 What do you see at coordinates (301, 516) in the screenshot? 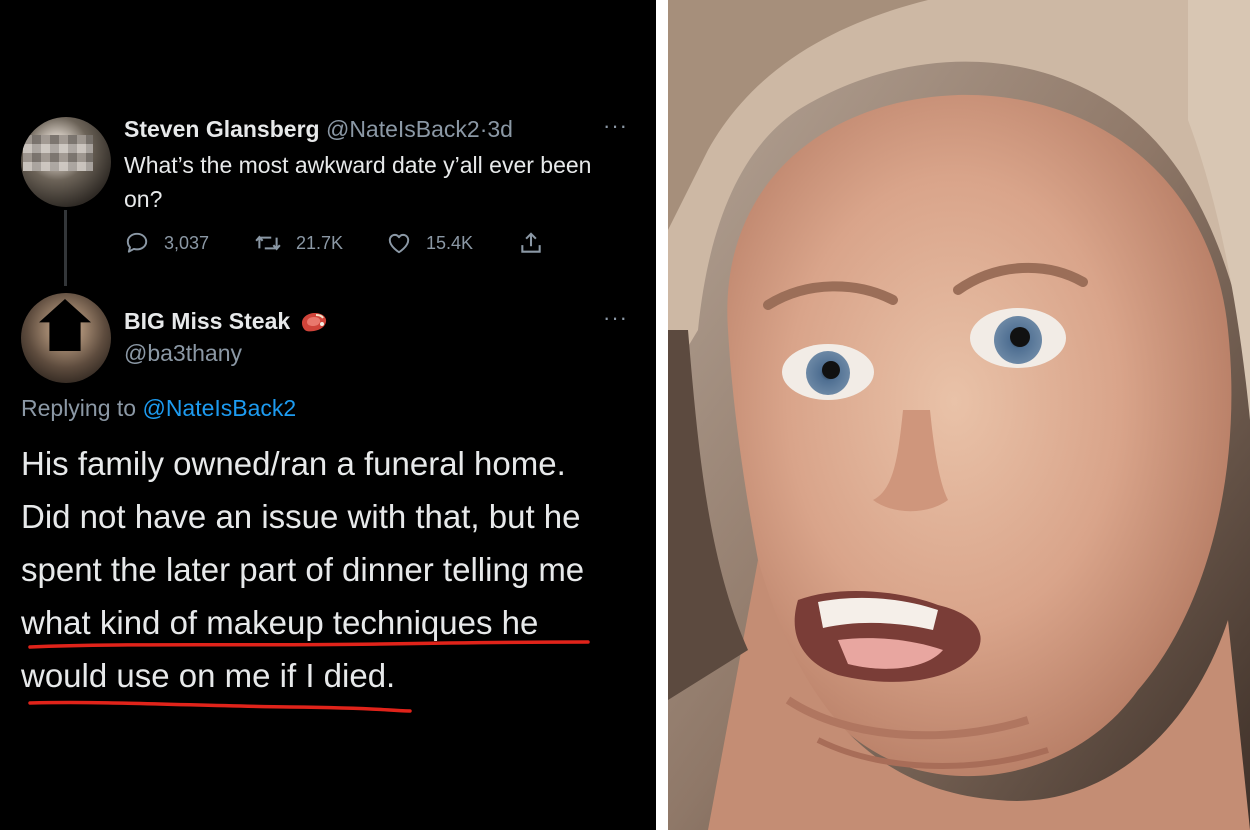
I see `reply-text-line: Did not have an issue with that, but he` at bounding box center [301, 516].